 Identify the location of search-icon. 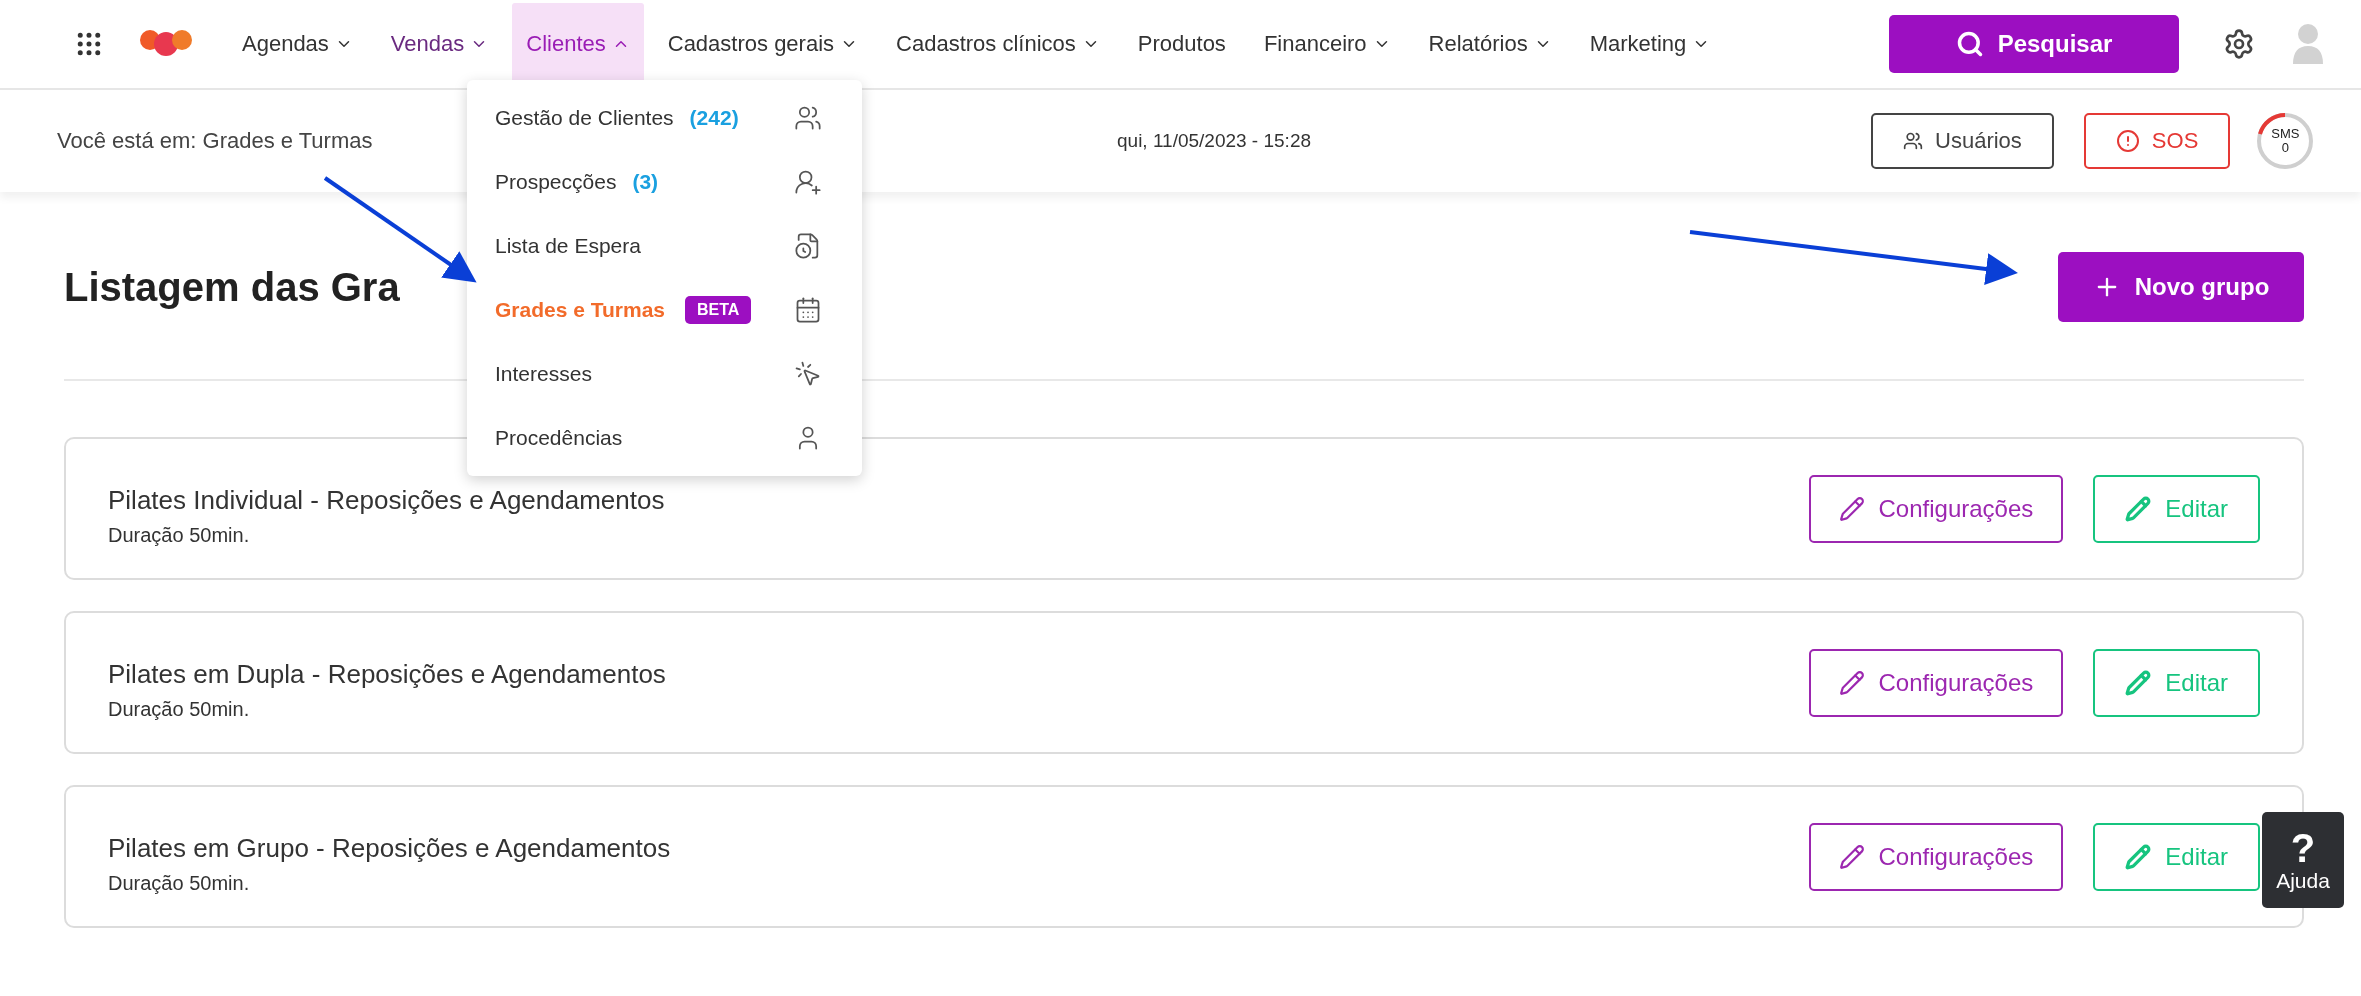
(1969, 44).